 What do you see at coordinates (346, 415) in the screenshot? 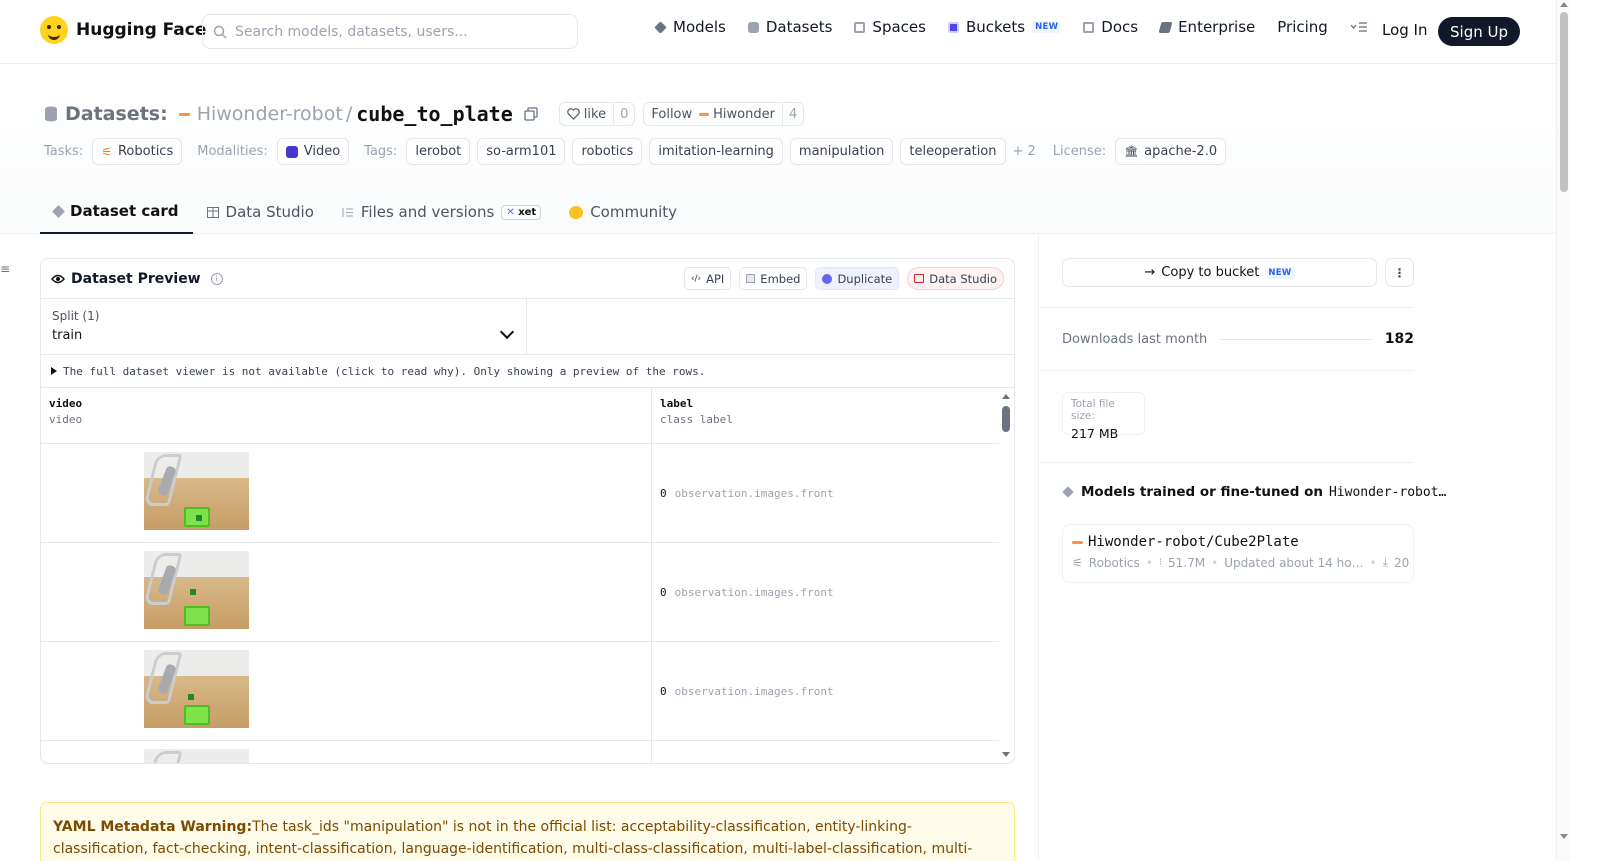
I see `column-header-video: video video` at bounding box center [346, 415].